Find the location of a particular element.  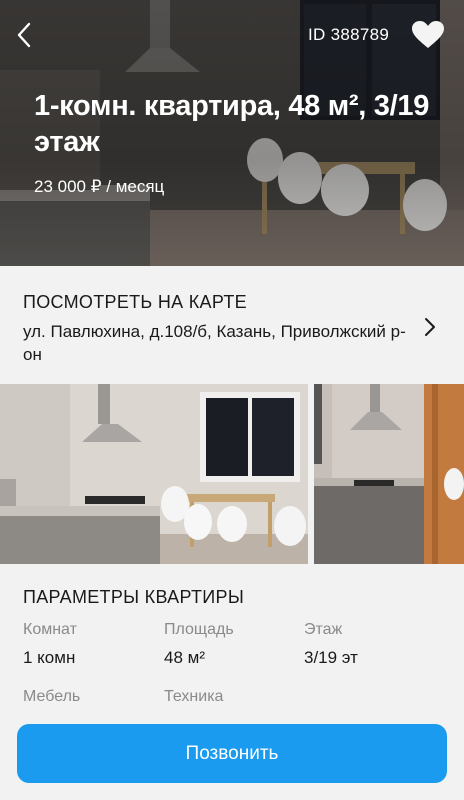

listing-price: 23 000 ₽ / месяц is located at coordinates (99, 186).